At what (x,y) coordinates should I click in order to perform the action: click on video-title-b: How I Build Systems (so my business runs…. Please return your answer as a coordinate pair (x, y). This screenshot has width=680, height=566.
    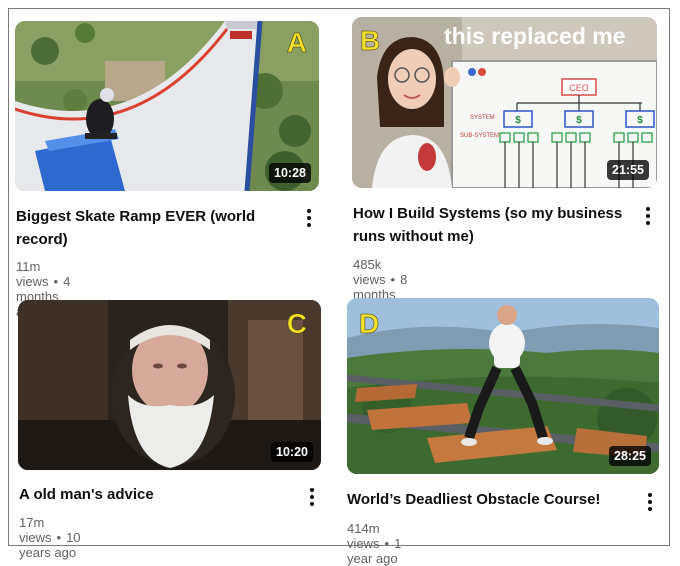
    Looking at the image, I should click on (489, 225).